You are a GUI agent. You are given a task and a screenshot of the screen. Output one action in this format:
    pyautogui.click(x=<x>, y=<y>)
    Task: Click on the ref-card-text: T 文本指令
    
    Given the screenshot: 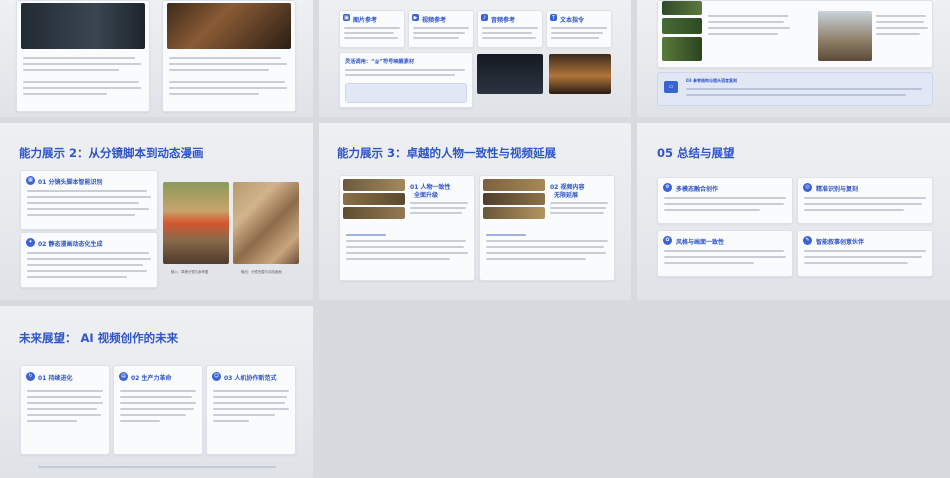 What is the action you would take?
    pyautogui.click(x=579, y=29)
    